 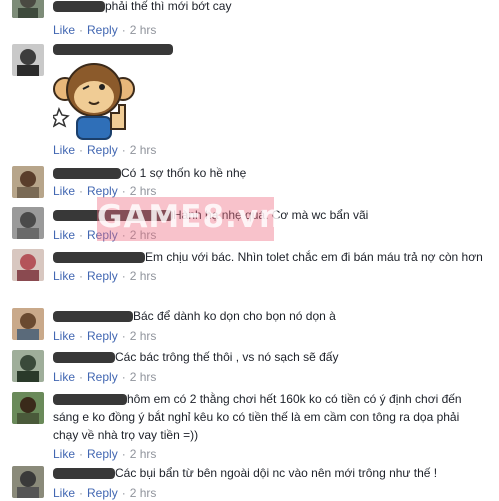 I want to click on monkey-thumbs-up-sticker, so click(x=92, y=99).